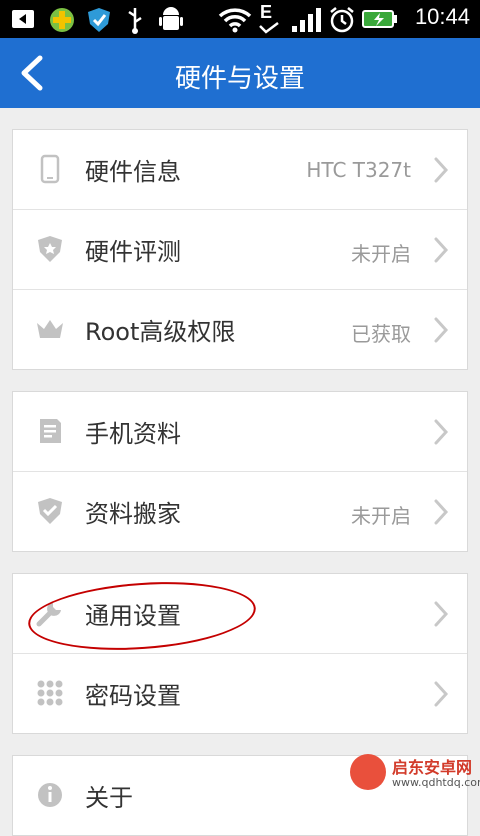 This screenshot has height=836, width=480. I want to click on phone-icon, so click(50, 169).